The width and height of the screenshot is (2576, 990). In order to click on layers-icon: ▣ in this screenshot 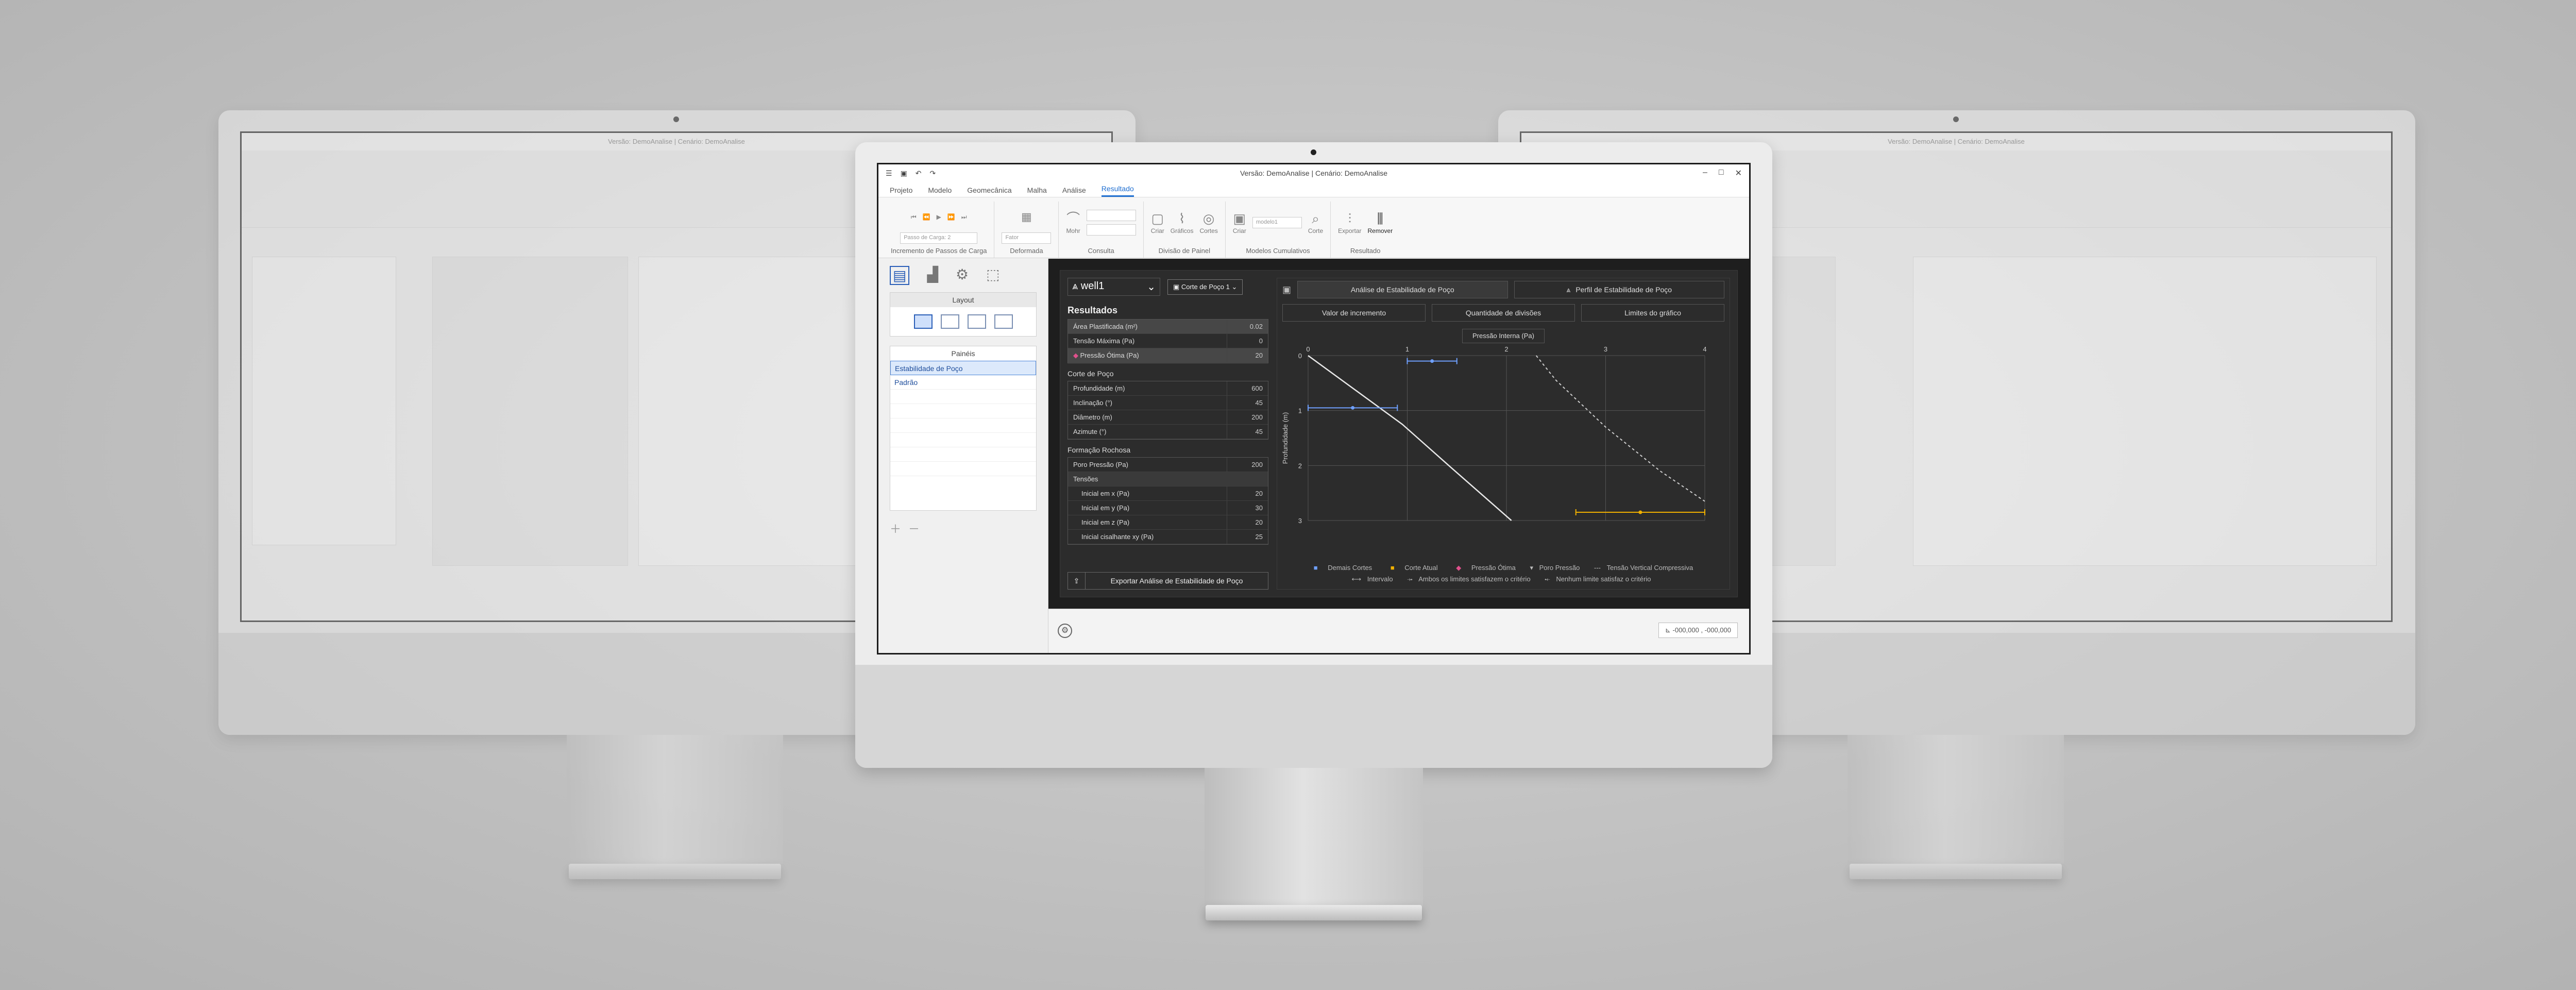, I will do `click(1239, 218)`.